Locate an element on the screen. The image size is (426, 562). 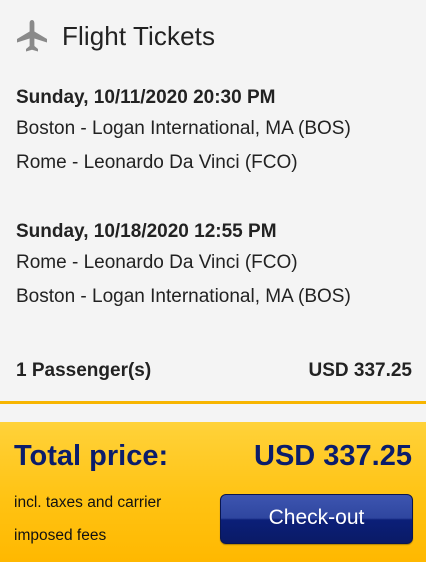
checkout-button: Check-out is located at coordinates (316, 519).